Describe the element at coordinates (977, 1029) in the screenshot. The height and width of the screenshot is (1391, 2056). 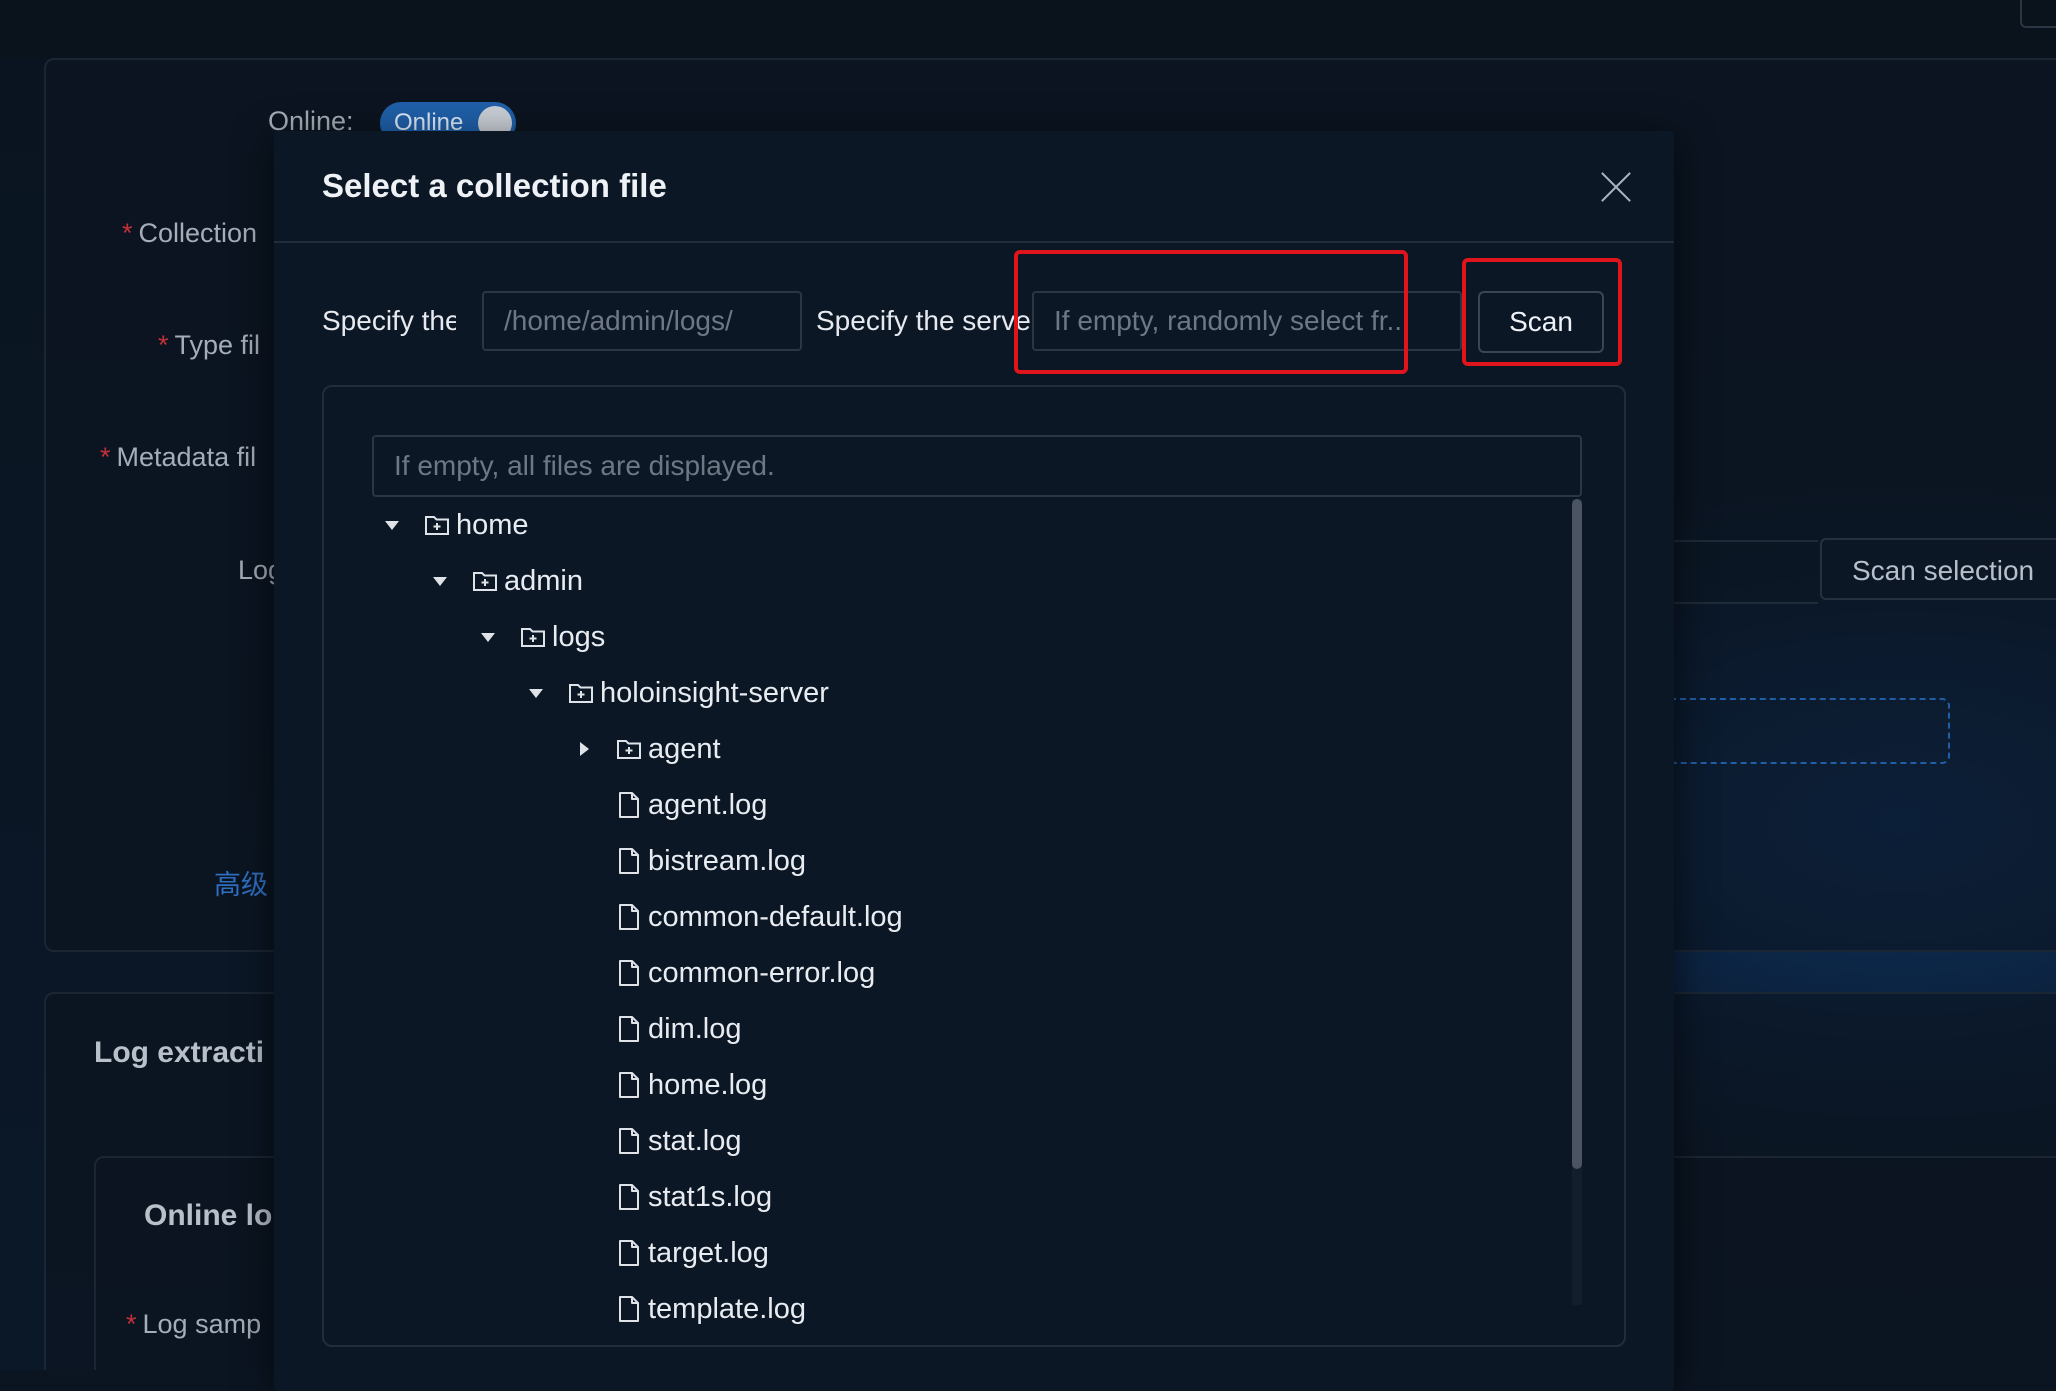
I see `tree-file-node: dim.log` at that location.